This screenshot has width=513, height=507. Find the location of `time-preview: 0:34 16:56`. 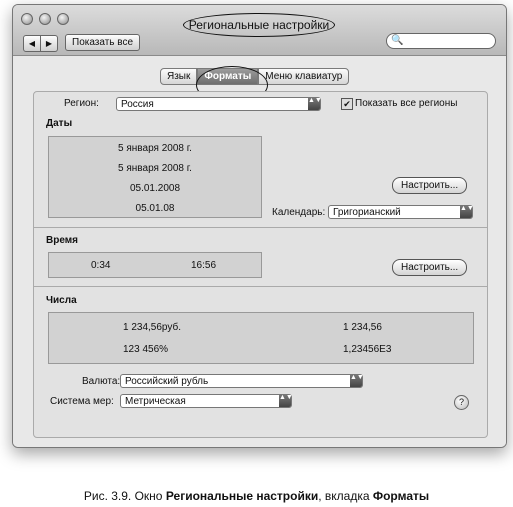

time-preview: 0:34 16:56 is located at coordinates (155, 265).